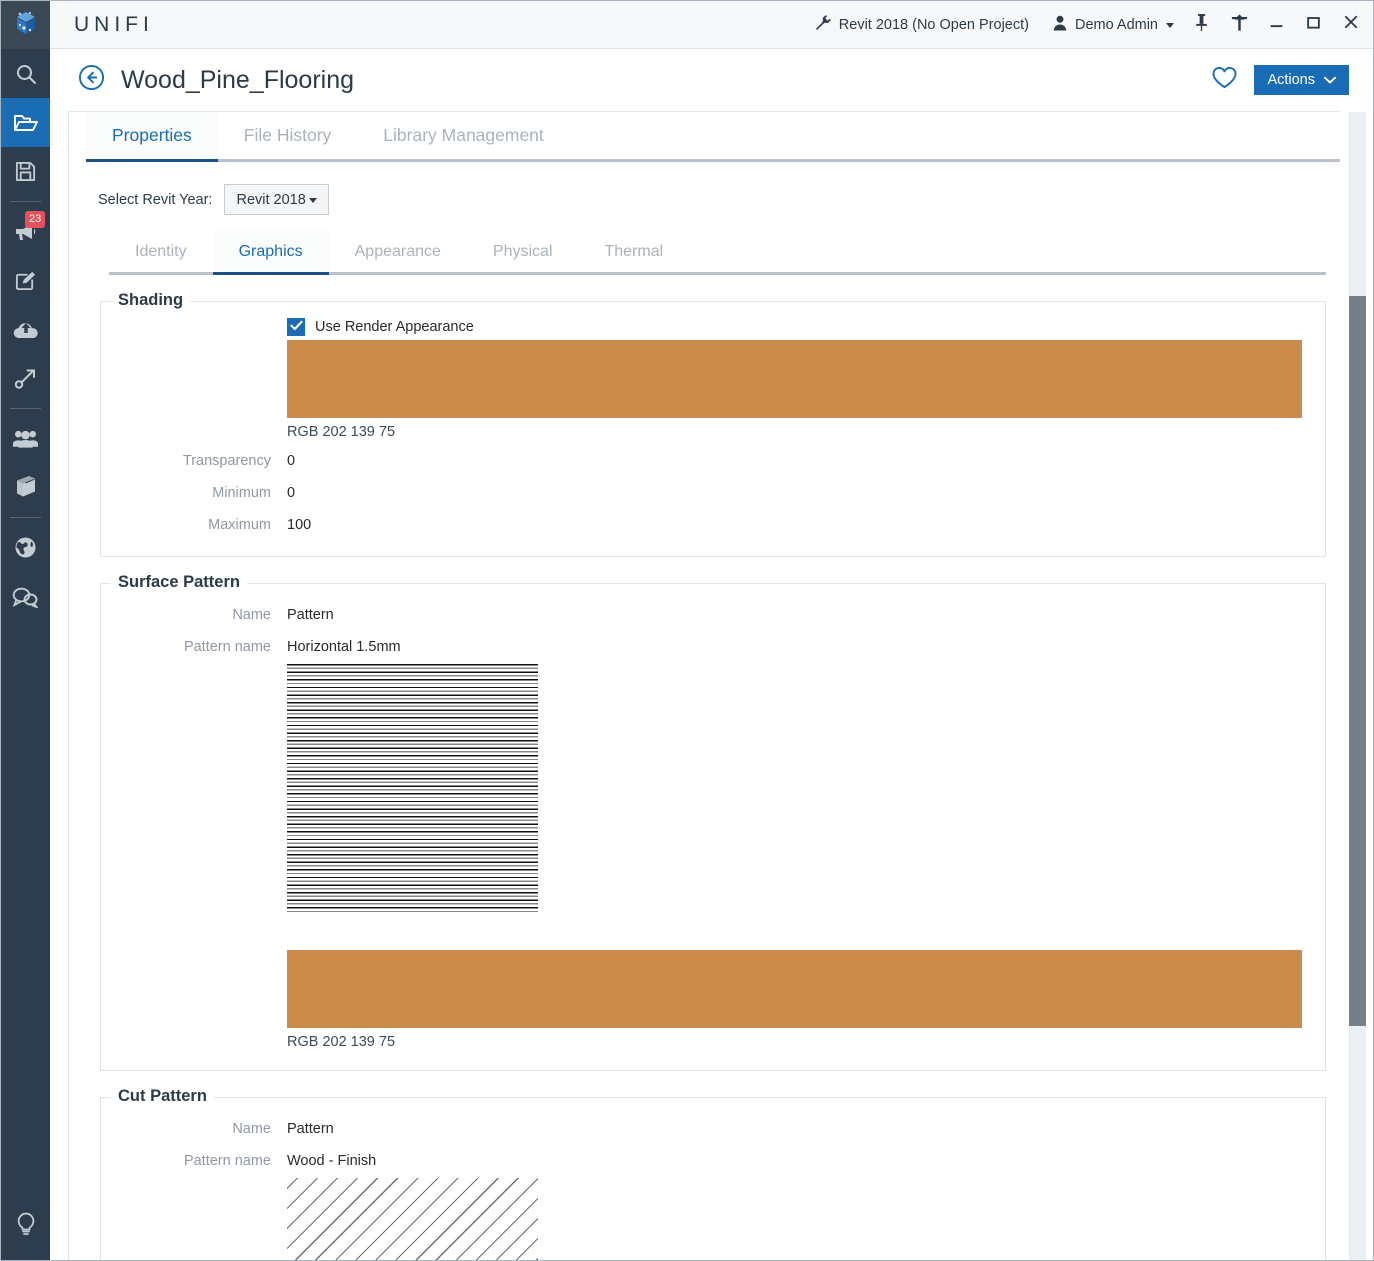 The height and width of the screenshot is (1261, 1374). I want to click on sidebar-item-library, so click(25, 122).